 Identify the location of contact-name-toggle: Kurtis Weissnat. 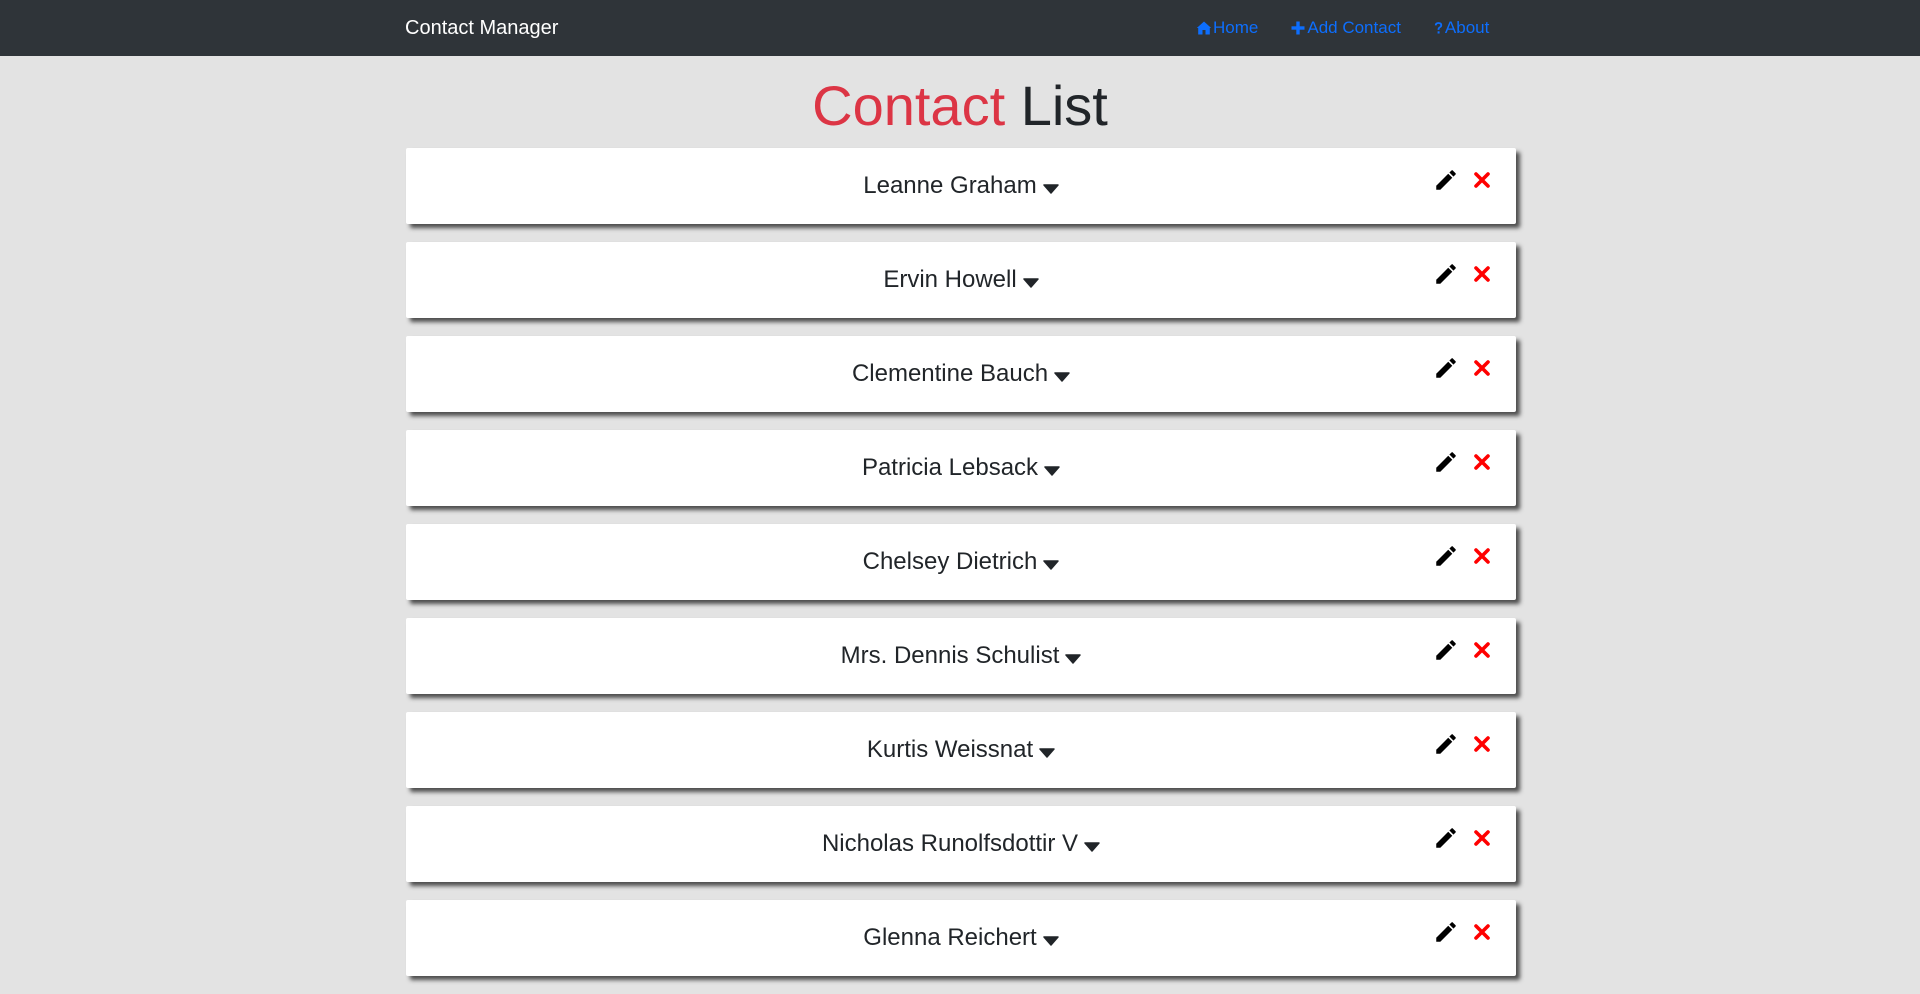
(961, 750).